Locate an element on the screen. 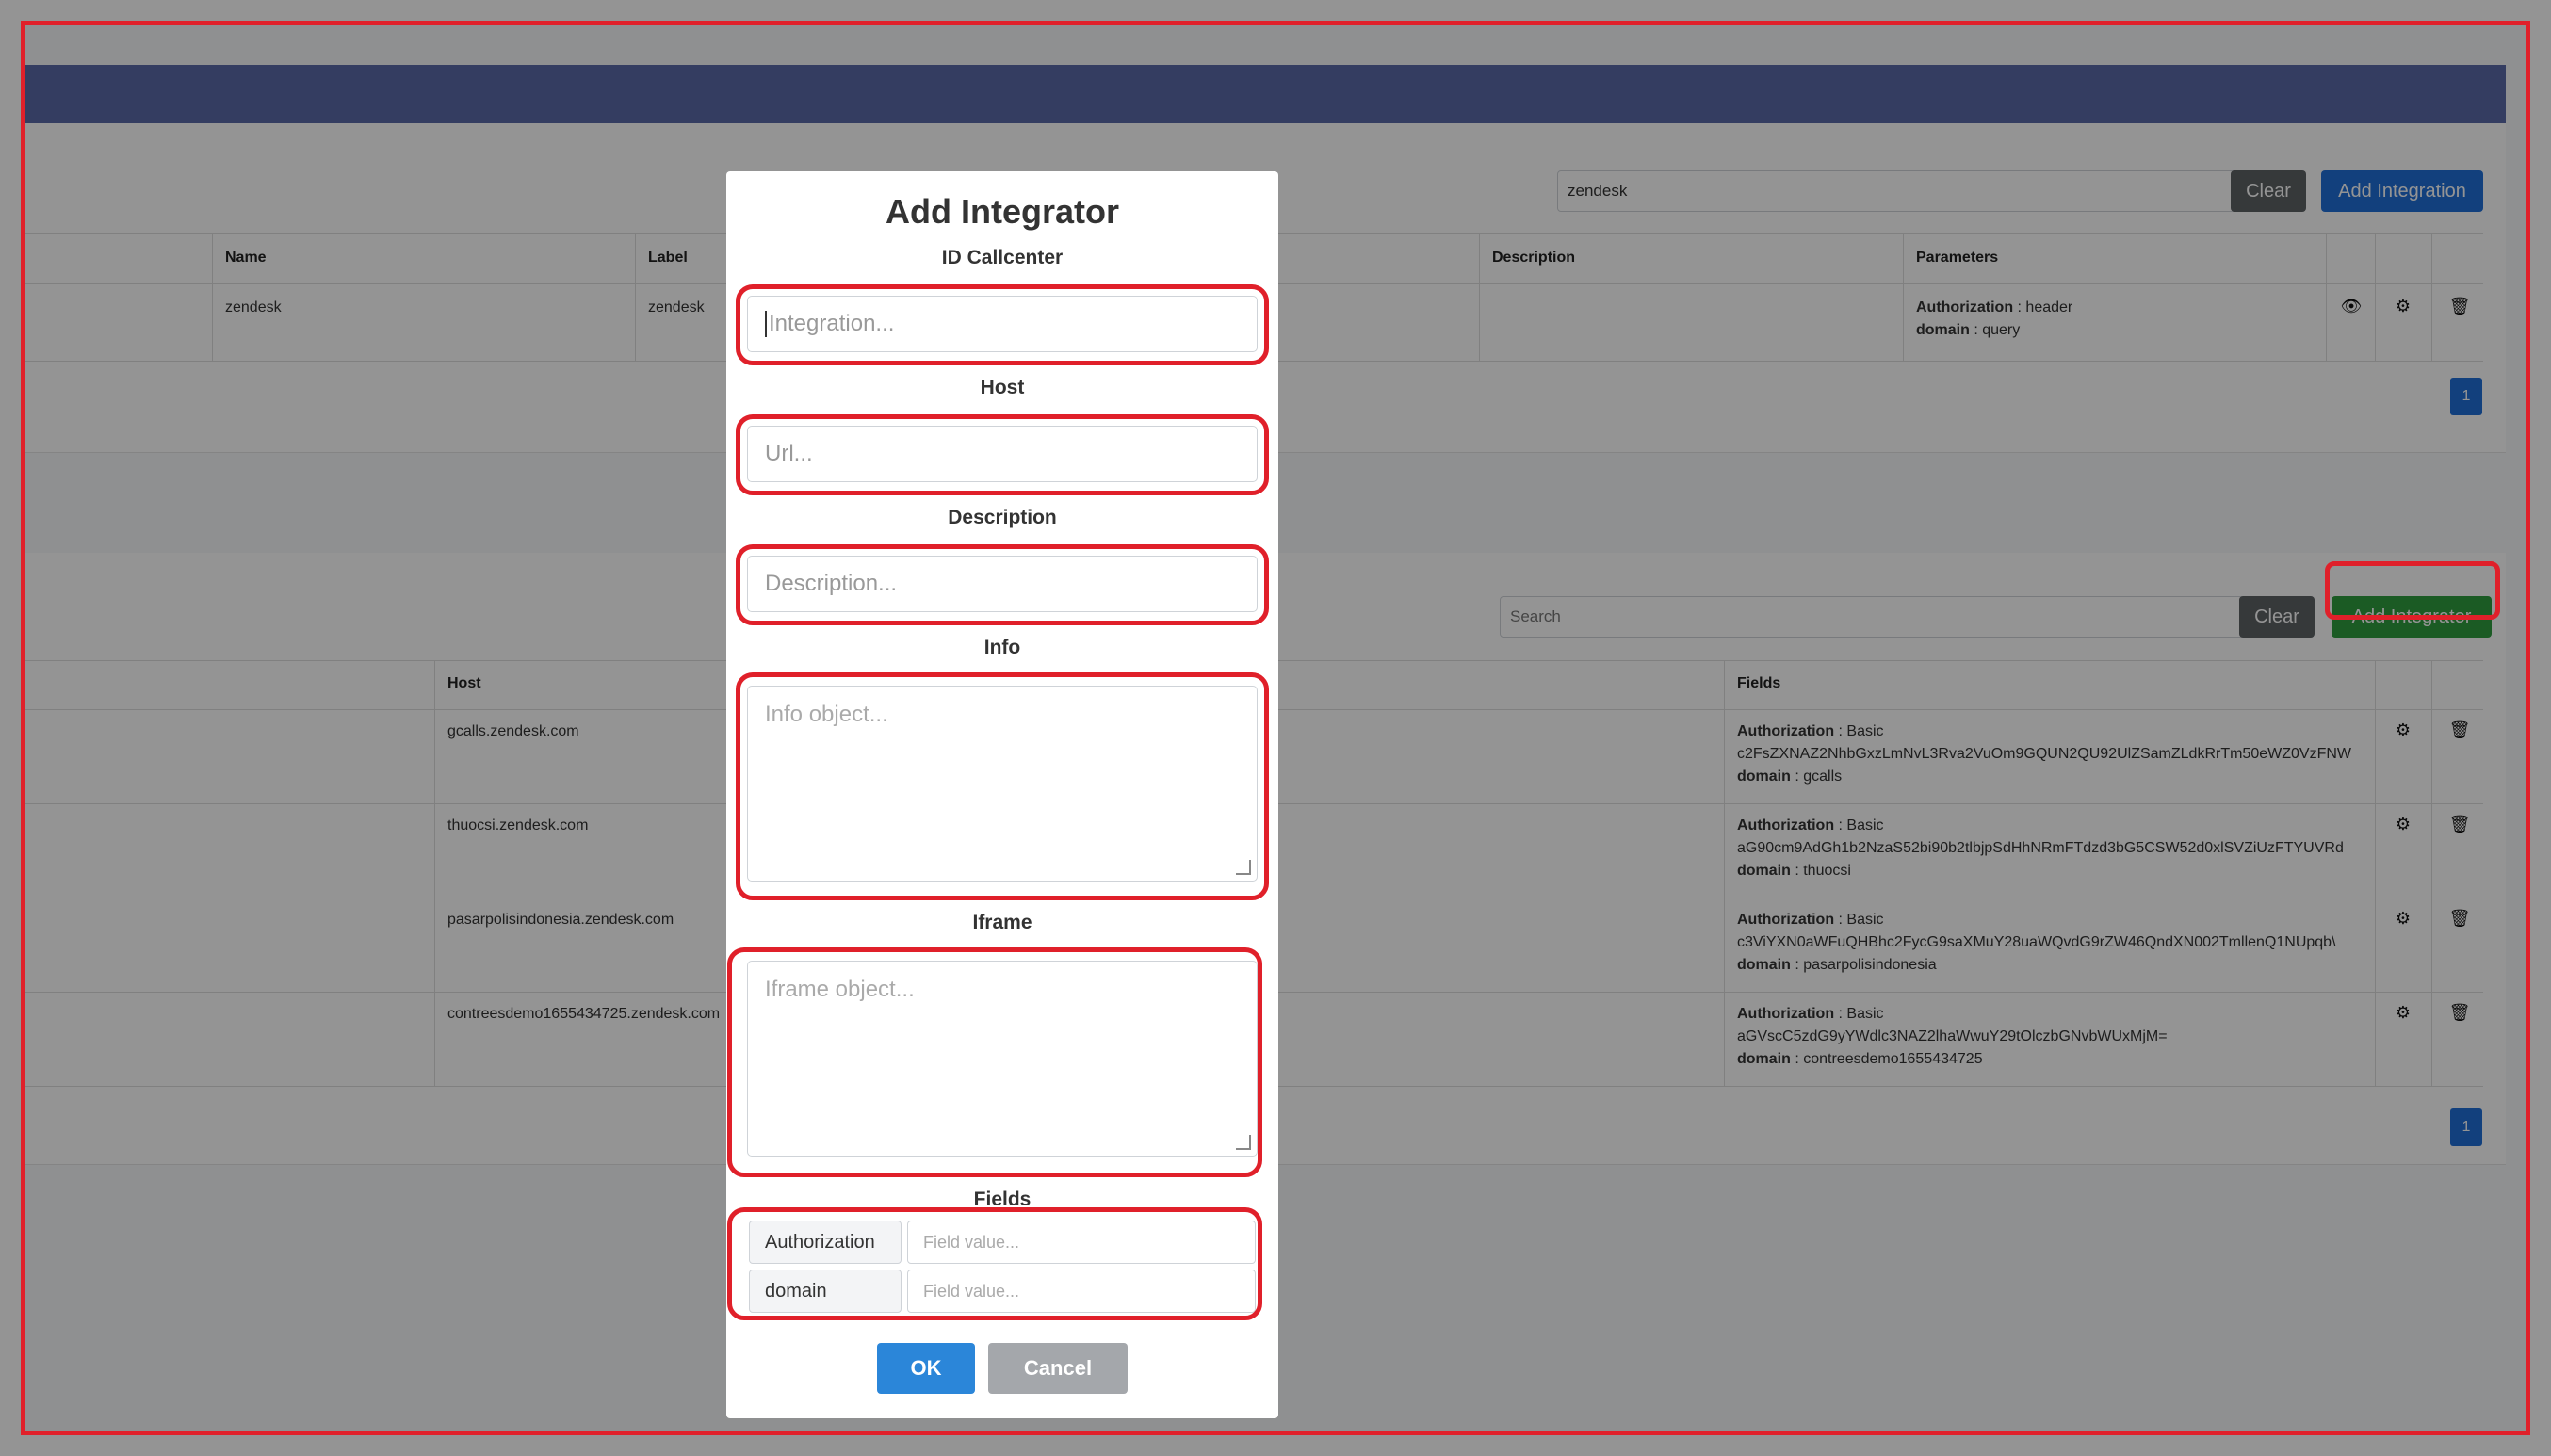  description-input-highlight is located at coordinates (1002, 584).